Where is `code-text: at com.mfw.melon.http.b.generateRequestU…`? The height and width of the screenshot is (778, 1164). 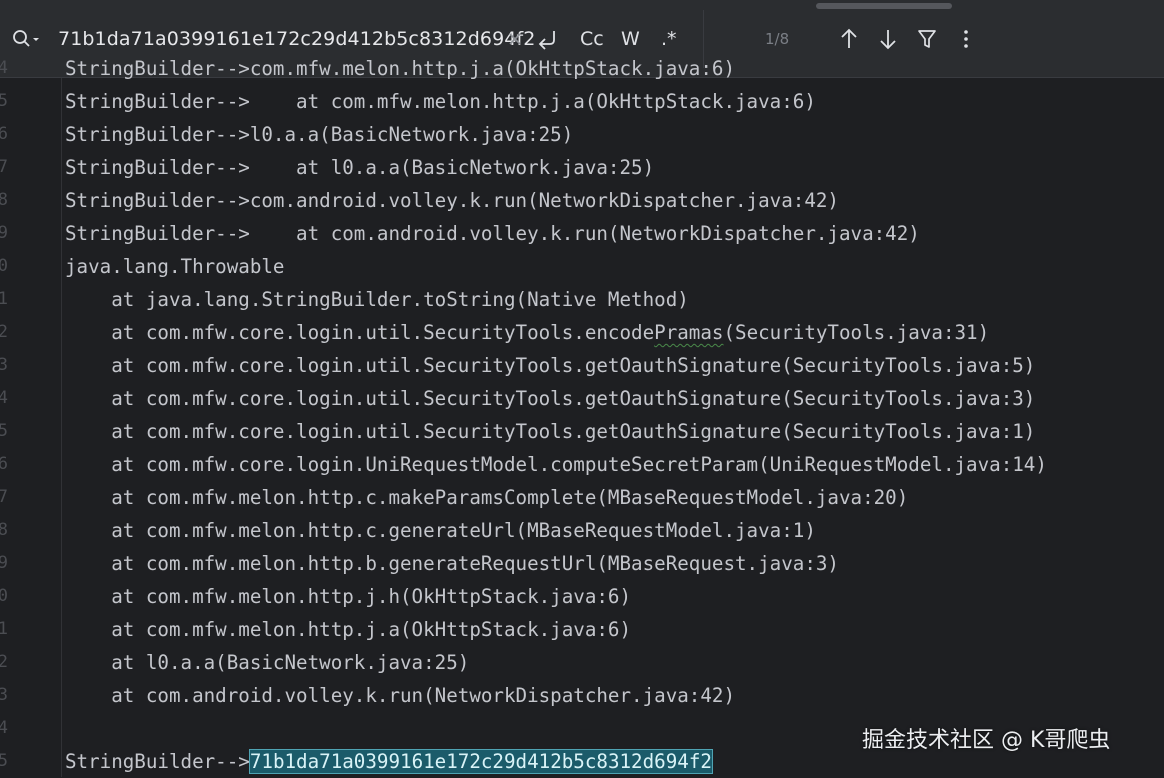
code-text: at com.mfw.melon.http.b.generateRequestU… is located at coordinates (452, 563).